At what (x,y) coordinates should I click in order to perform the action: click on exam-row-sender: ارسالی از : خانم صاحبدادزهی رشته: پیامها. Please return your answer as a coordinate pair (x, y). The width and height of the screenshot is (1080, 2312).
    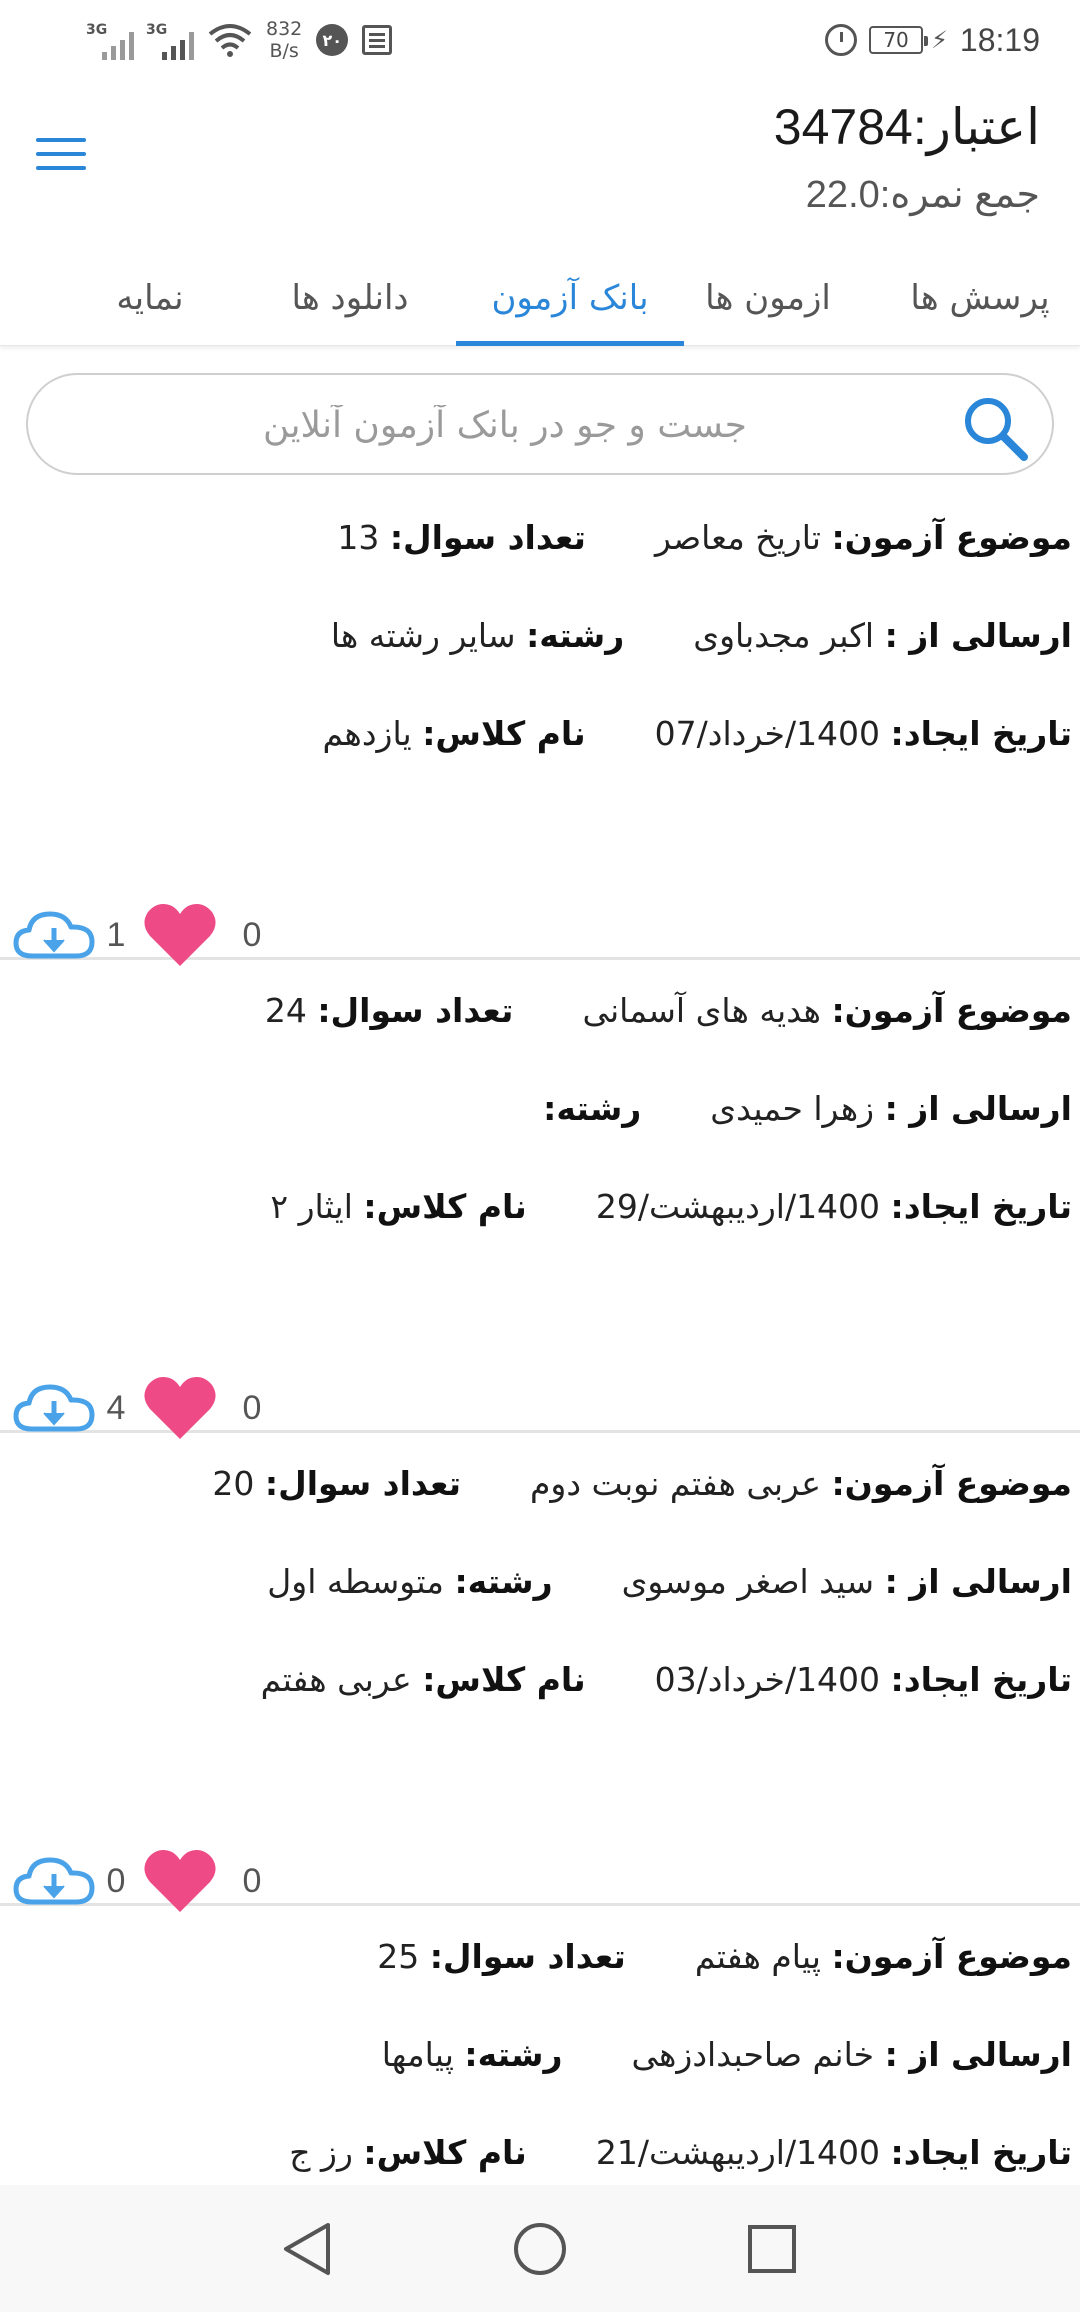
    Looking at the image, I should click on (727, 2054).